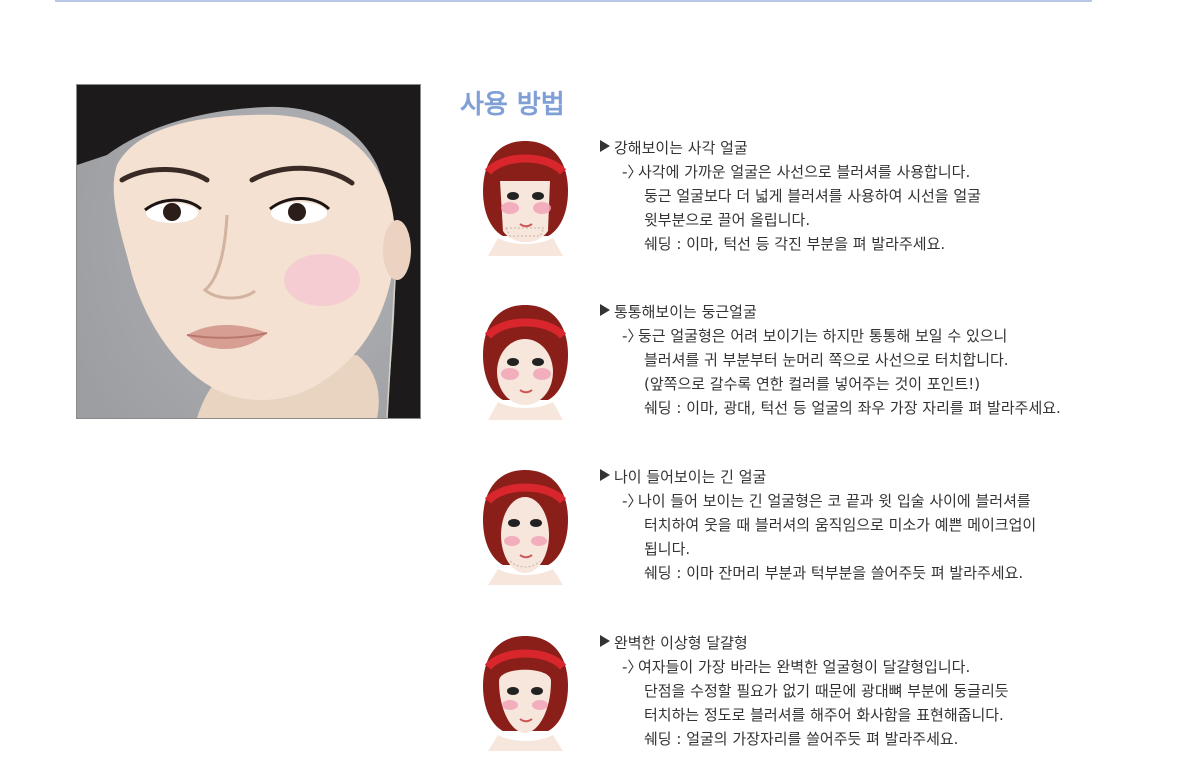 The image size is (1187, 766). Describe the element at coordinates (512, 105) in the screenshot. I see `section-title: 사용 방법` at that location.